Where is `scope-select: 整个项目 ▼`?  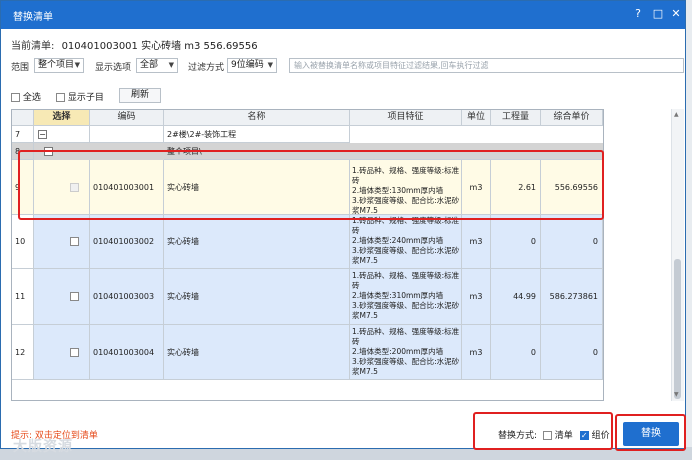 scope-select: 整个项目 ▼ is located at coordinates (59, 65).